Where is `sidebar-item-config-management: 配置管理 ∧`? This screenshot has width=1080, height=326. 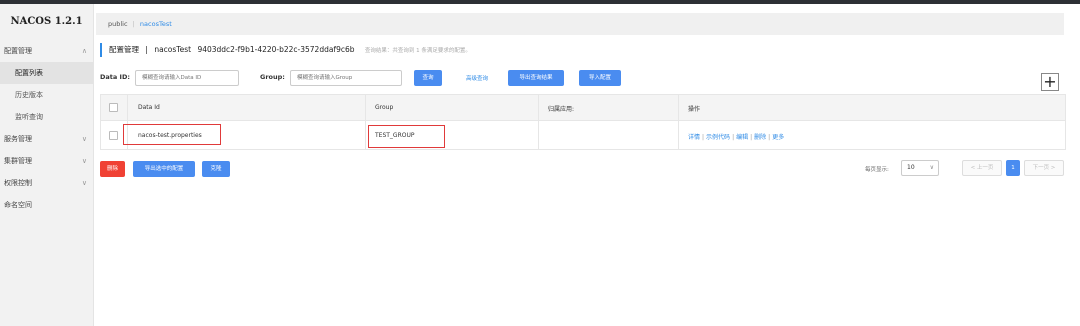 sidebar-item-config-management: 配置管理 ∧ is located at coordinates (46, 51).